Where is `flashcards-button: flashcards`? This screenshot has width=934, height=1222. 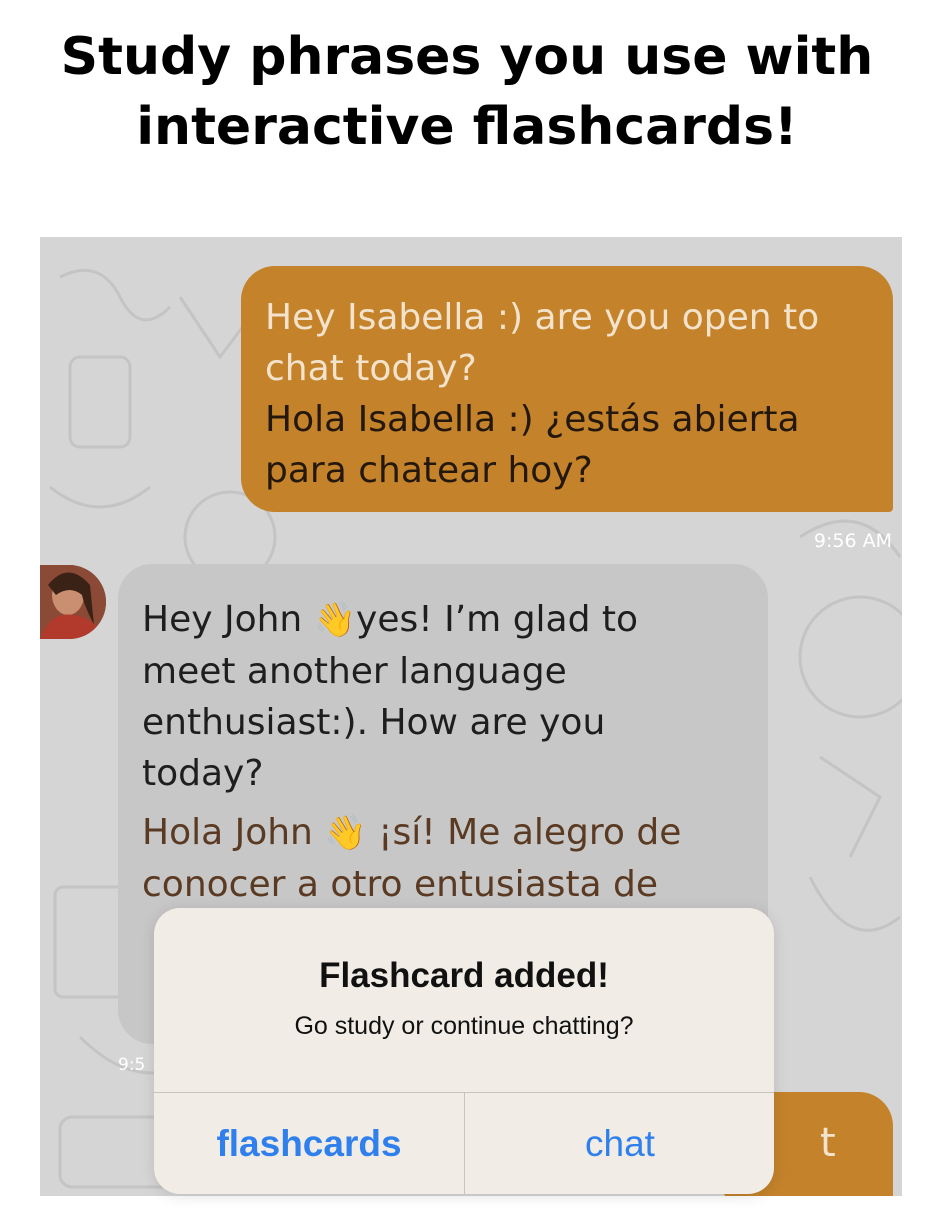
flashcards-button: flashcards is located at coordinates (309, 1143).